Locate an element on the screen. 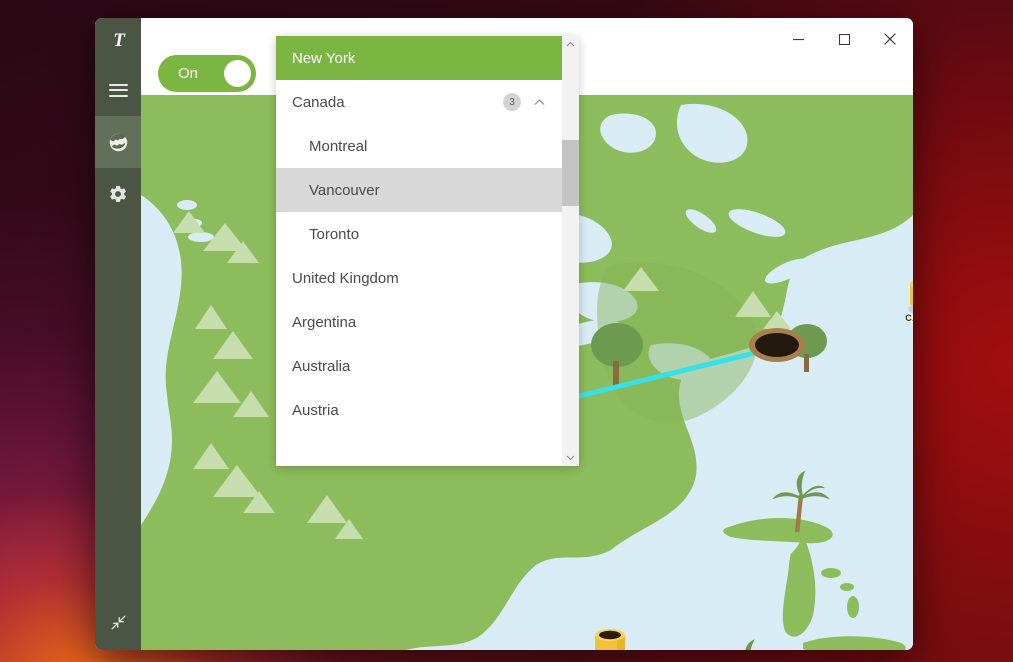  minimize-icon is located at coordinates (798, 39).